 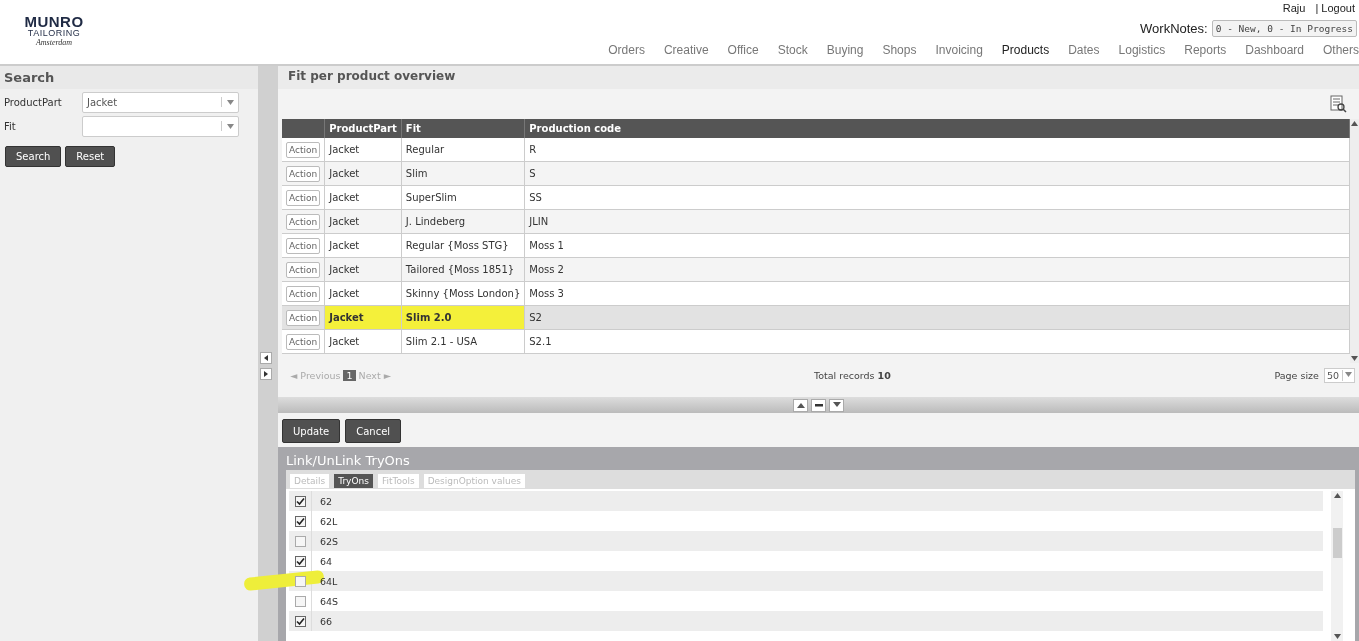 I want to click on tab: TryOns, so click(x=353, y=481).